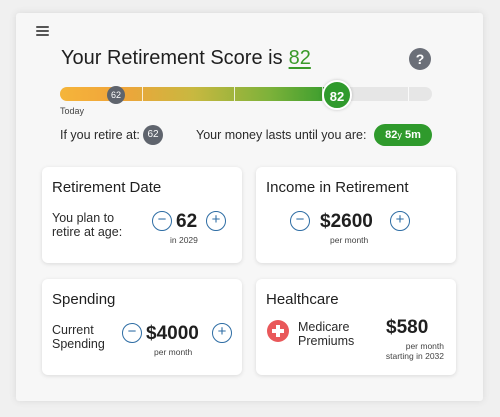 Image resolution: width=500 pixels, height=417 pixels. I want to click on card-title: Retirement Date, so click(107, 187).